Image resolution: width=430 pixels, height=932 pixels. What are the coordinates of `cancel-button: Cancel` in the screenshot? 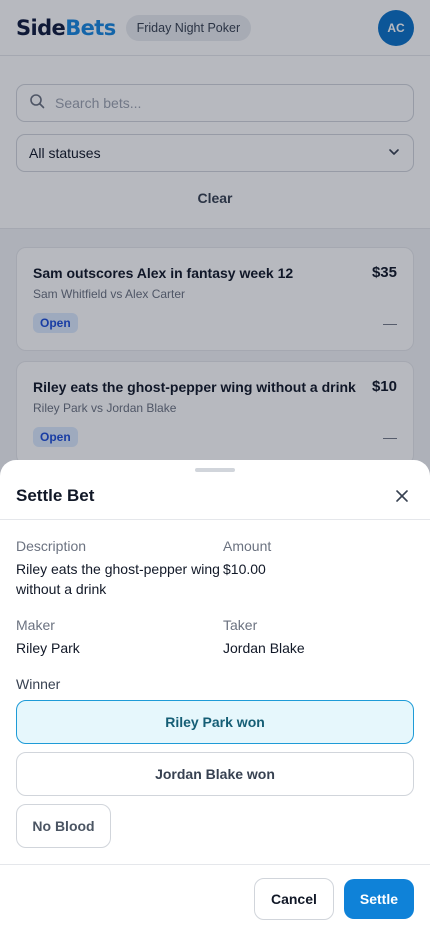 It's located at (293, 898).